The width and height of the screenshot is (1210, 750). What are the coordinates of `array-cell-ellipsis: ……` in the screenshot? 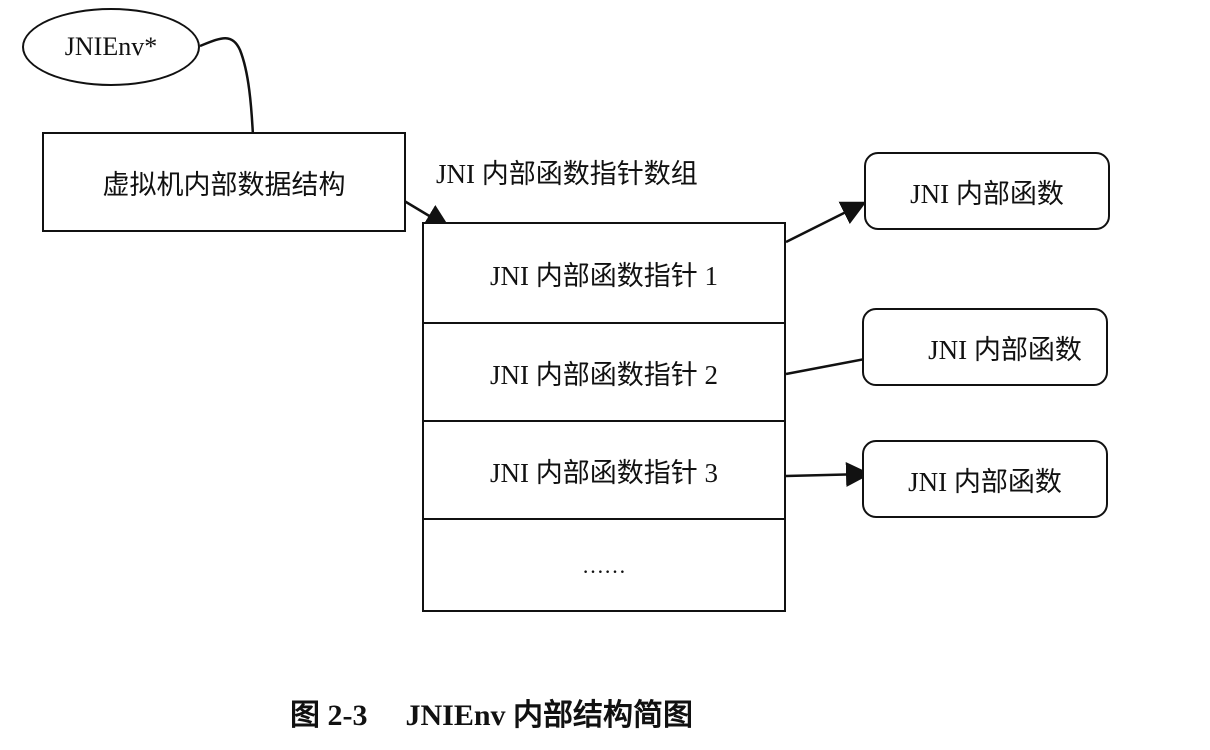 It's located at (604, 565).